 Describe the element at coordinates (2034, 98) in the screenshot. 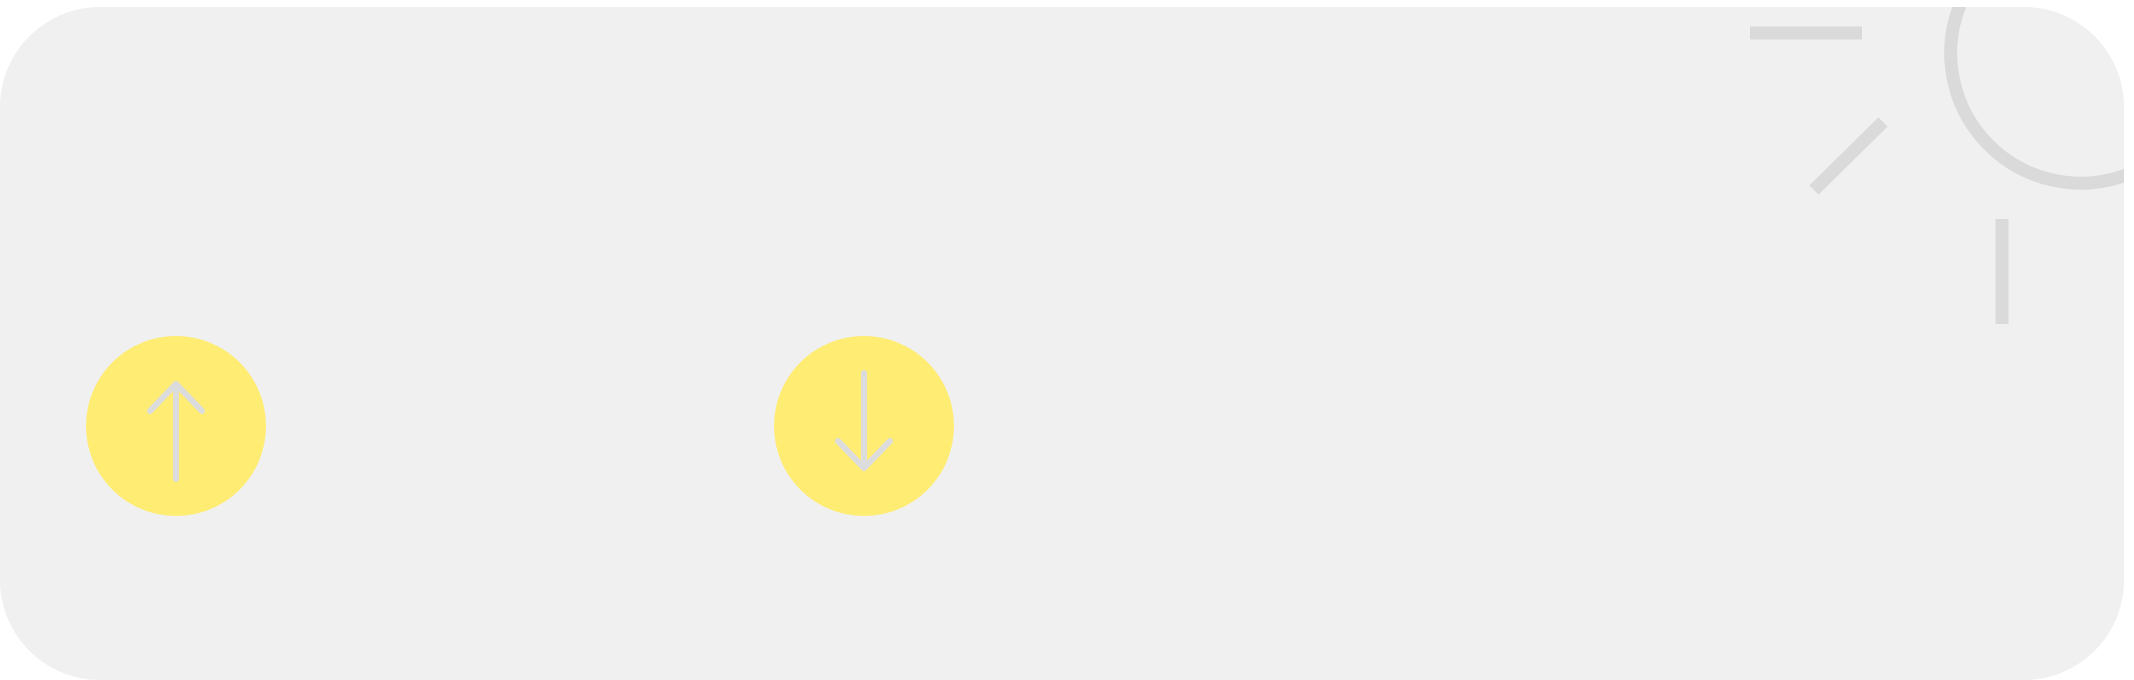

I see `sun-arc` at that location.